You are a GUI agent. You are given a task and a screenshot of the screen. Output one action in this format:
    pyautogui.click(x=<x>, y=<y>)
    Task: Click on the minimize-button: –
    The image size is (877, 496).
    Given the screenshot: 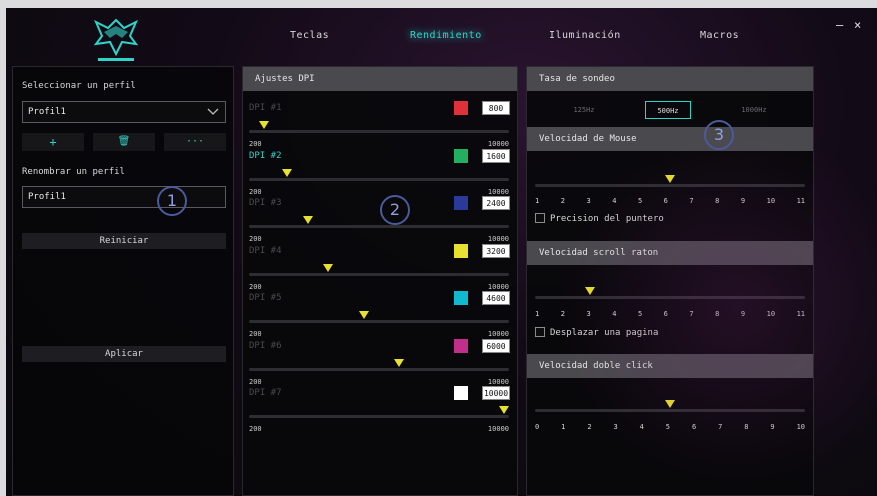 What is the action you would take?
    pyautogui.click(x=839, y=25)
    